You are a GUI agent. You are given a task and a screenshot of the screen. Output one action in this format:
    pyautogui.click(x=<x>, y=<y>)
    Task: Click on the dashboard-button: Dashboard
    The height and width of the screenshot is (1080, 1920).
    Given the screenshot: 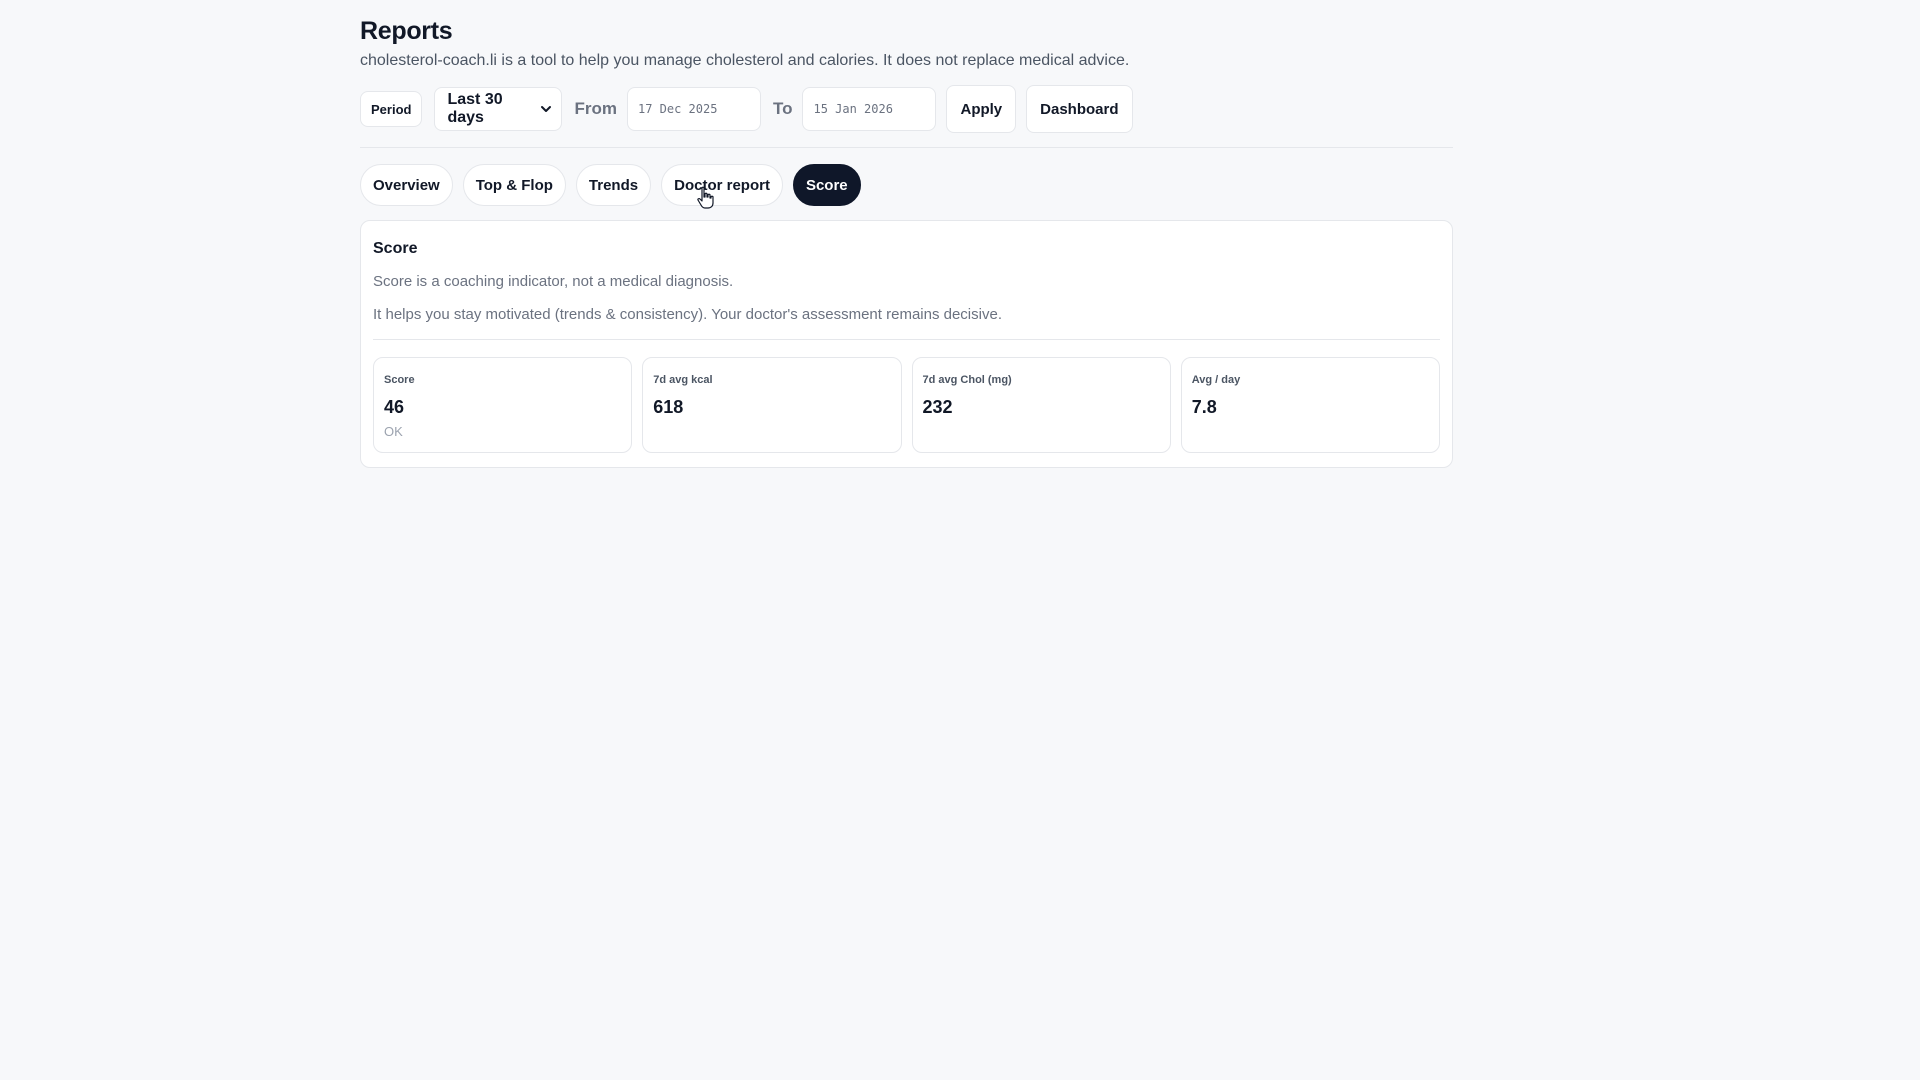 What is the action you would take?
    pyautogui.click(x=1079, y=109)
    